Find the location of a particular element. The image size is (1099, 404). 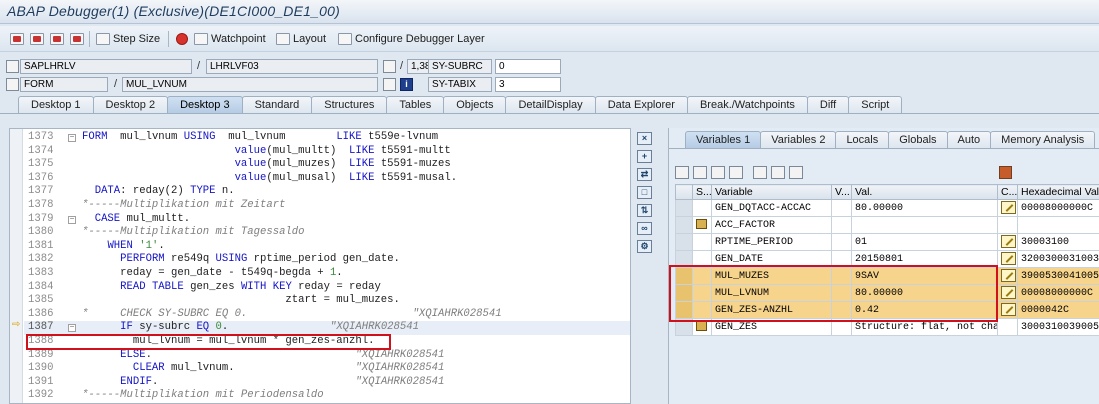

tab-objects: Objects is located at coordinates (475, 104).